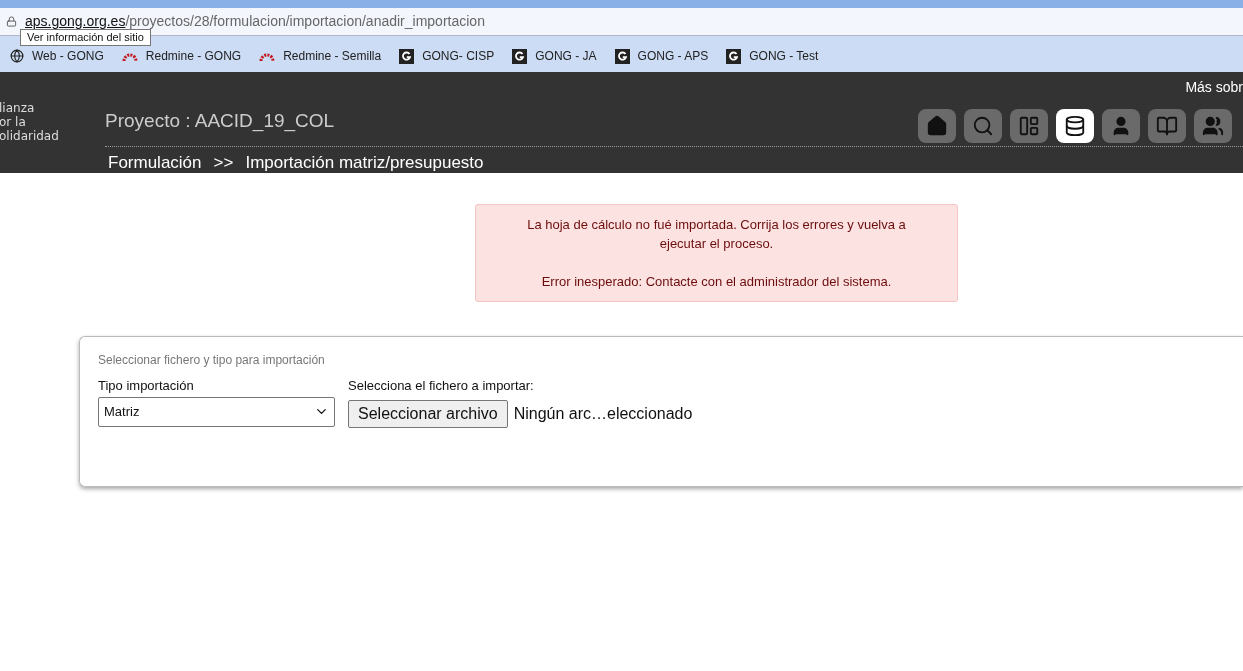  Describe the element at coordinates (155, 163) in the screenshot. I see `breadcrumb-link: Formulación` at that location.